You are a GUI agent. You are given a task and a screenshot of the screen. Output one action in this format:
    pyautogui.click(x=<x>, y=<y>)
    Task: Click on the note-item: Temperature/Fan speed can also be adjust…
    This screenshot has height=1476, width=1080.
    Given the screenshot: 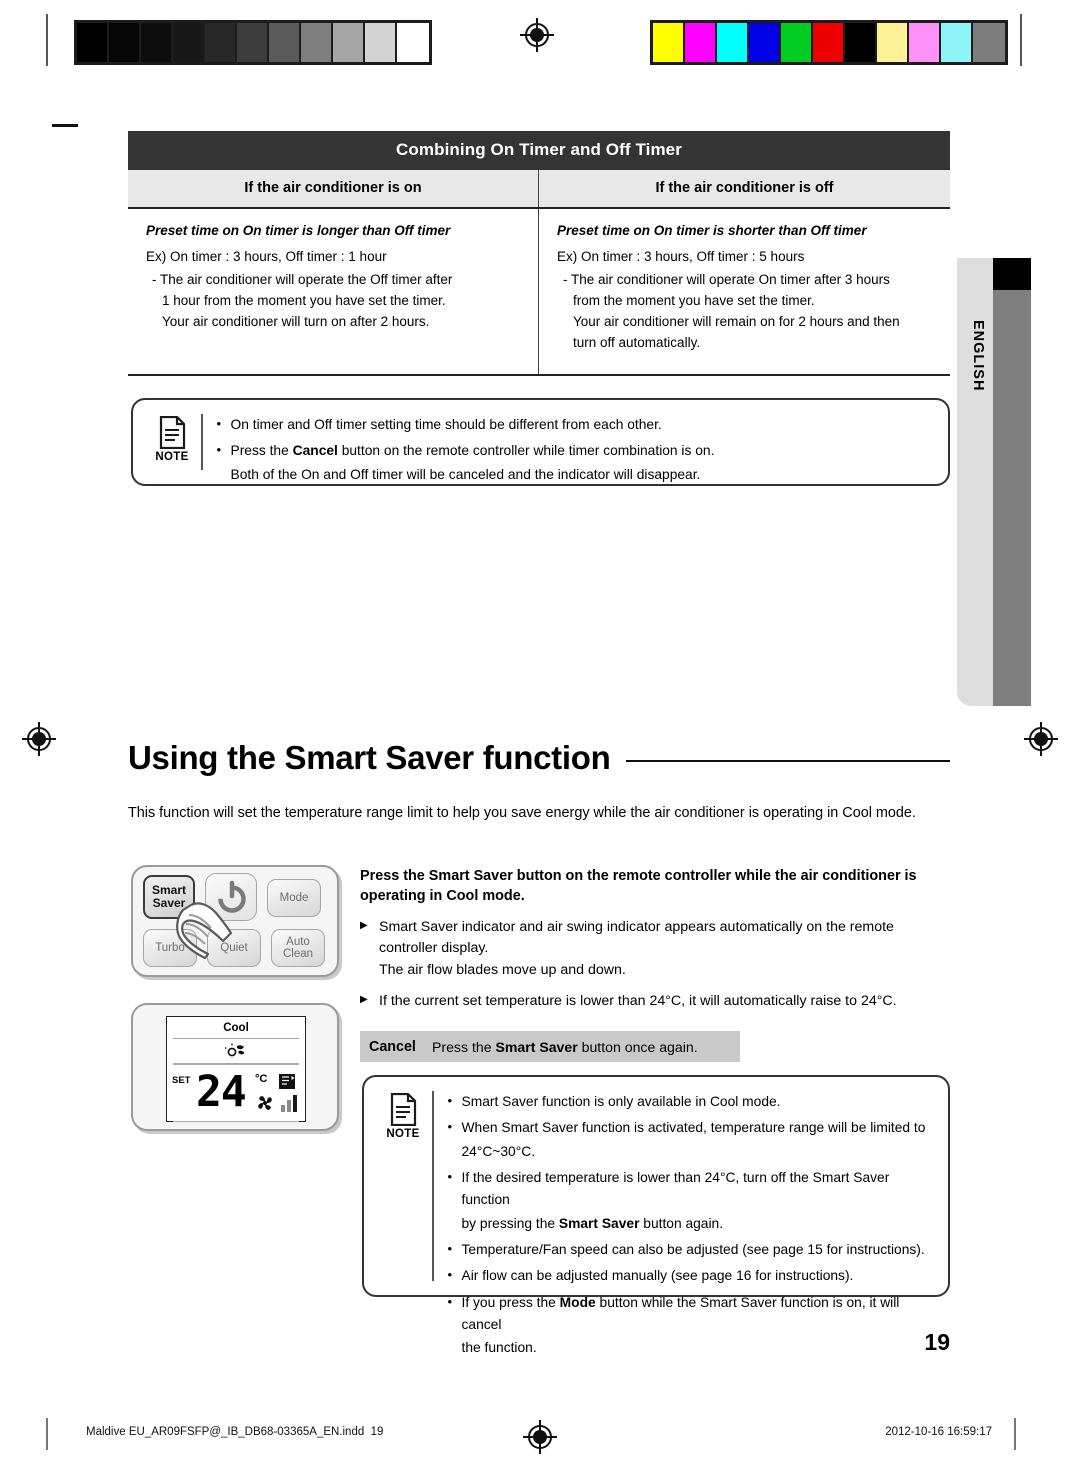 What is the action you would take?
    pyautogui.click(x=689, y=1249)
    